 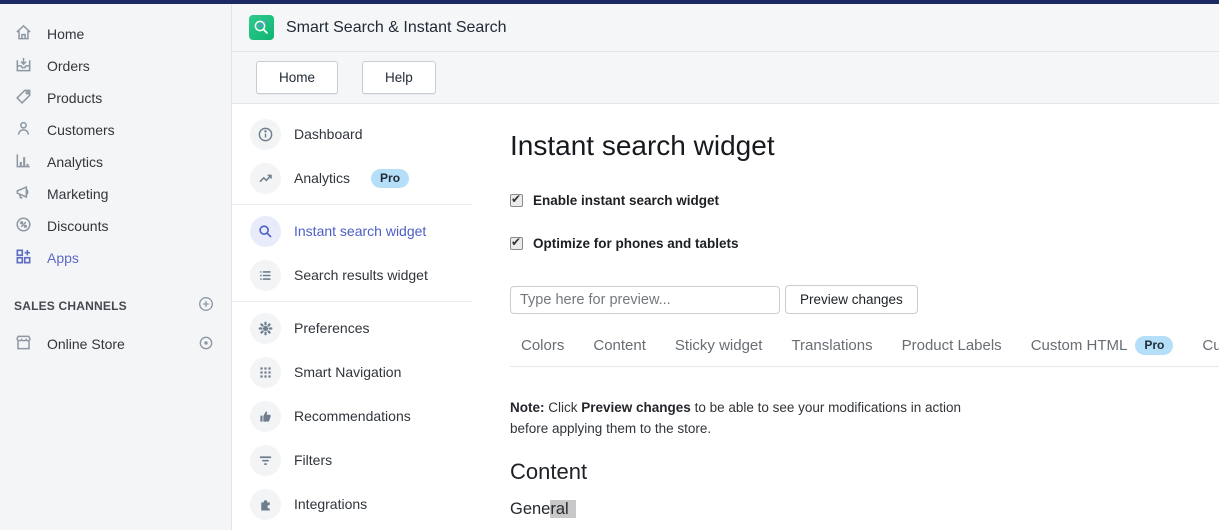 I want to click on app-nav-preferences: Preferences, so click(x=352, y=328).